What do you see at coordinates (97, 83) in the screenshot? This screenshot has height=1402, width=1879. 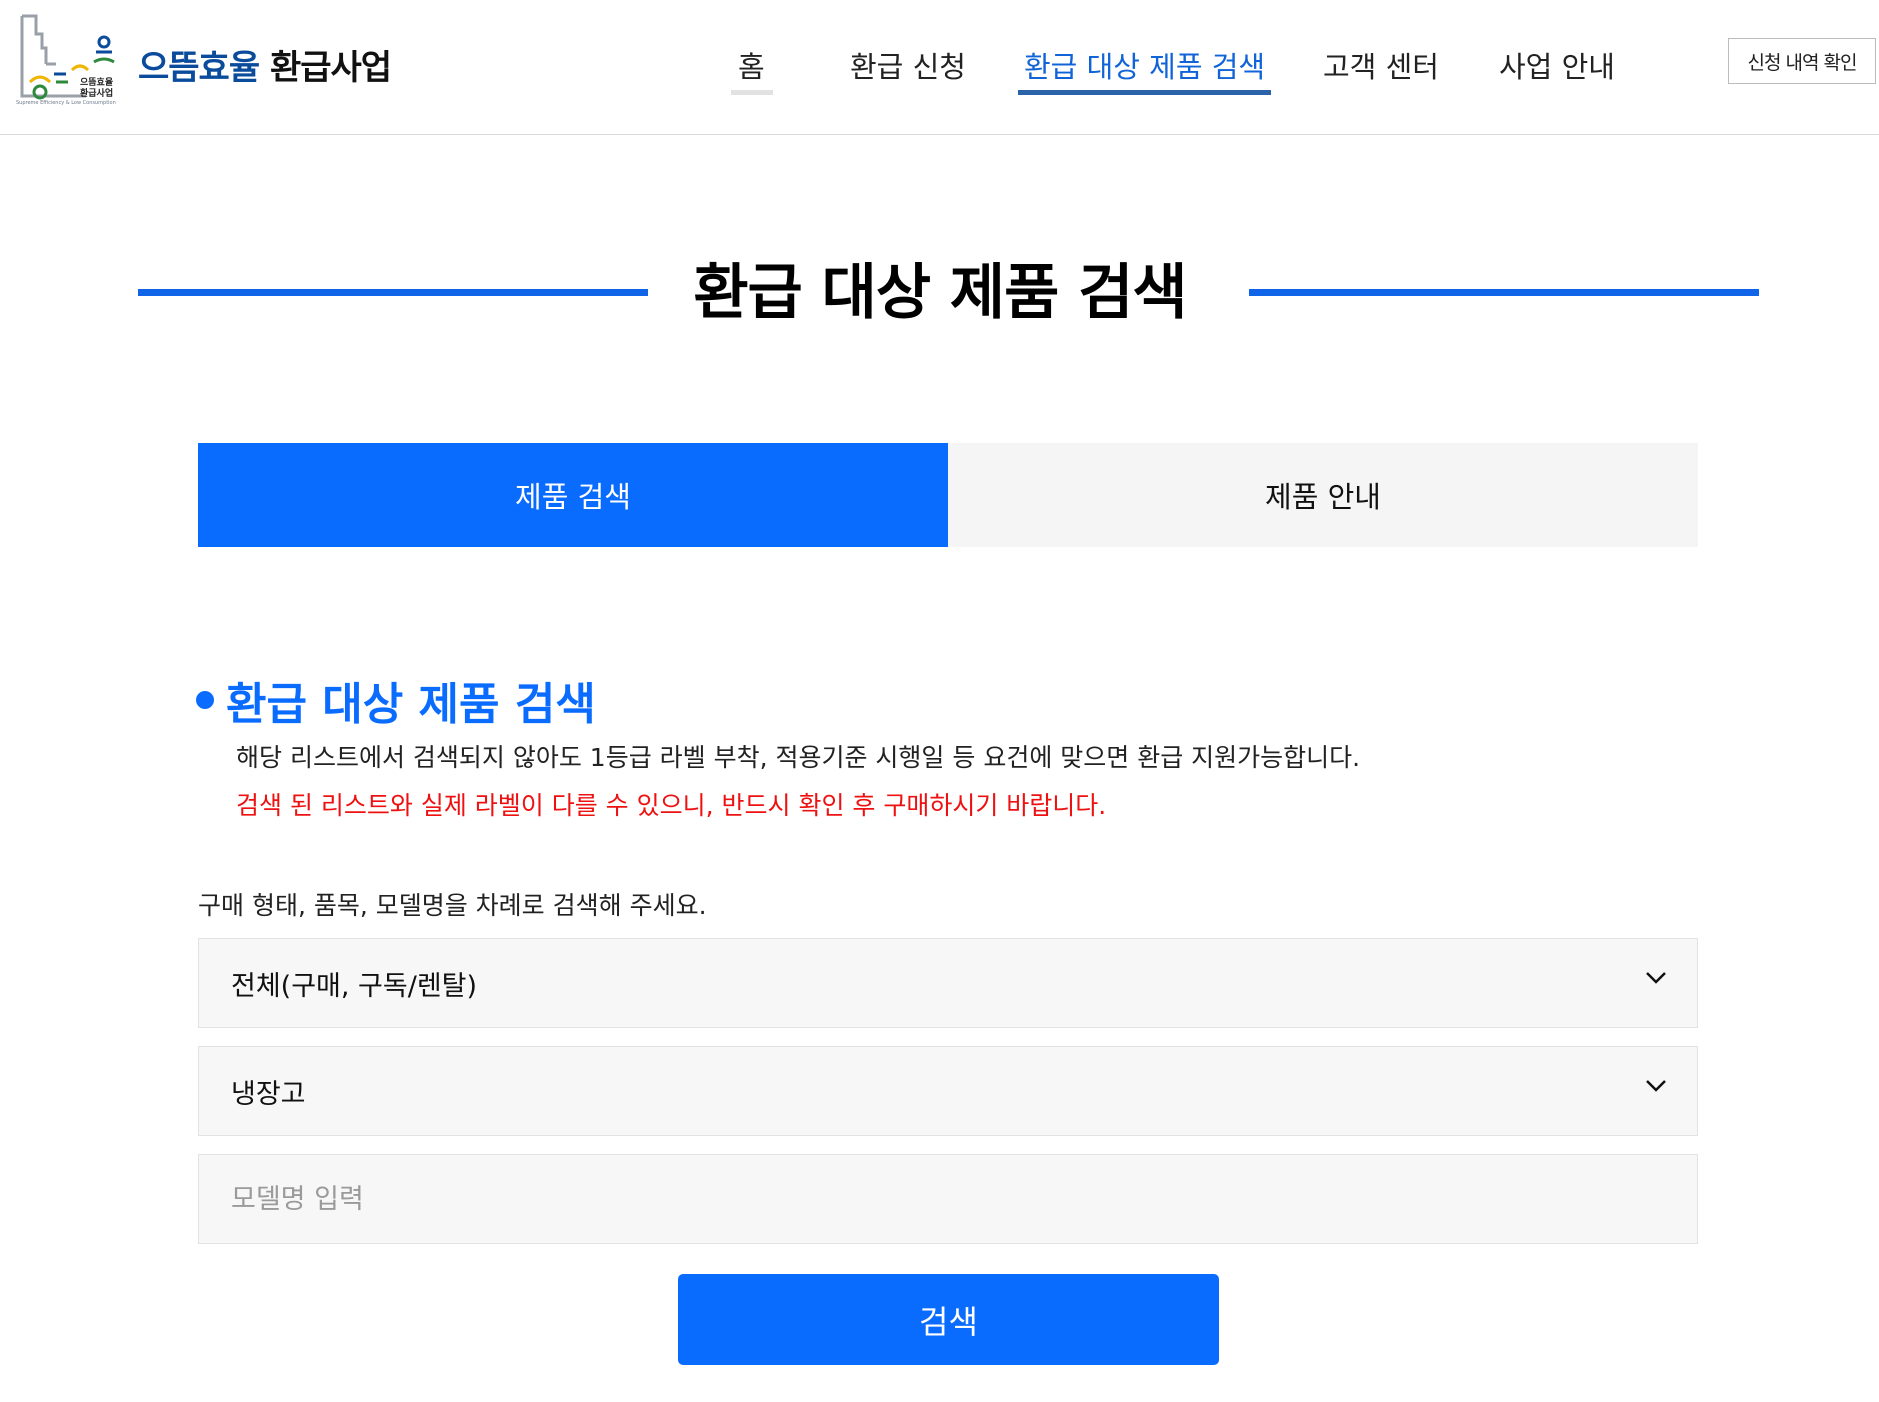 I see `logo-mark-line: 으뜸효율` at bounding box center [97, 83].